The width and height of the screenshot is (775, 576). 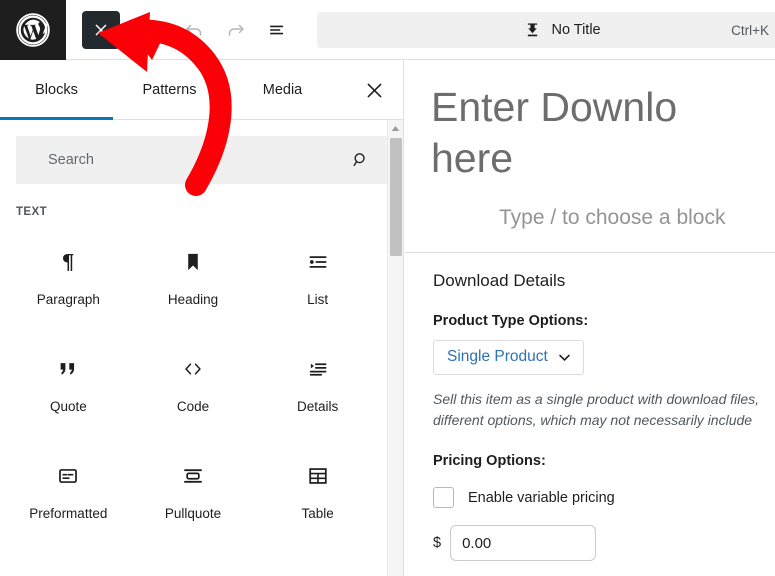 I want to click on price-row: $, so click(x=604, y=543).